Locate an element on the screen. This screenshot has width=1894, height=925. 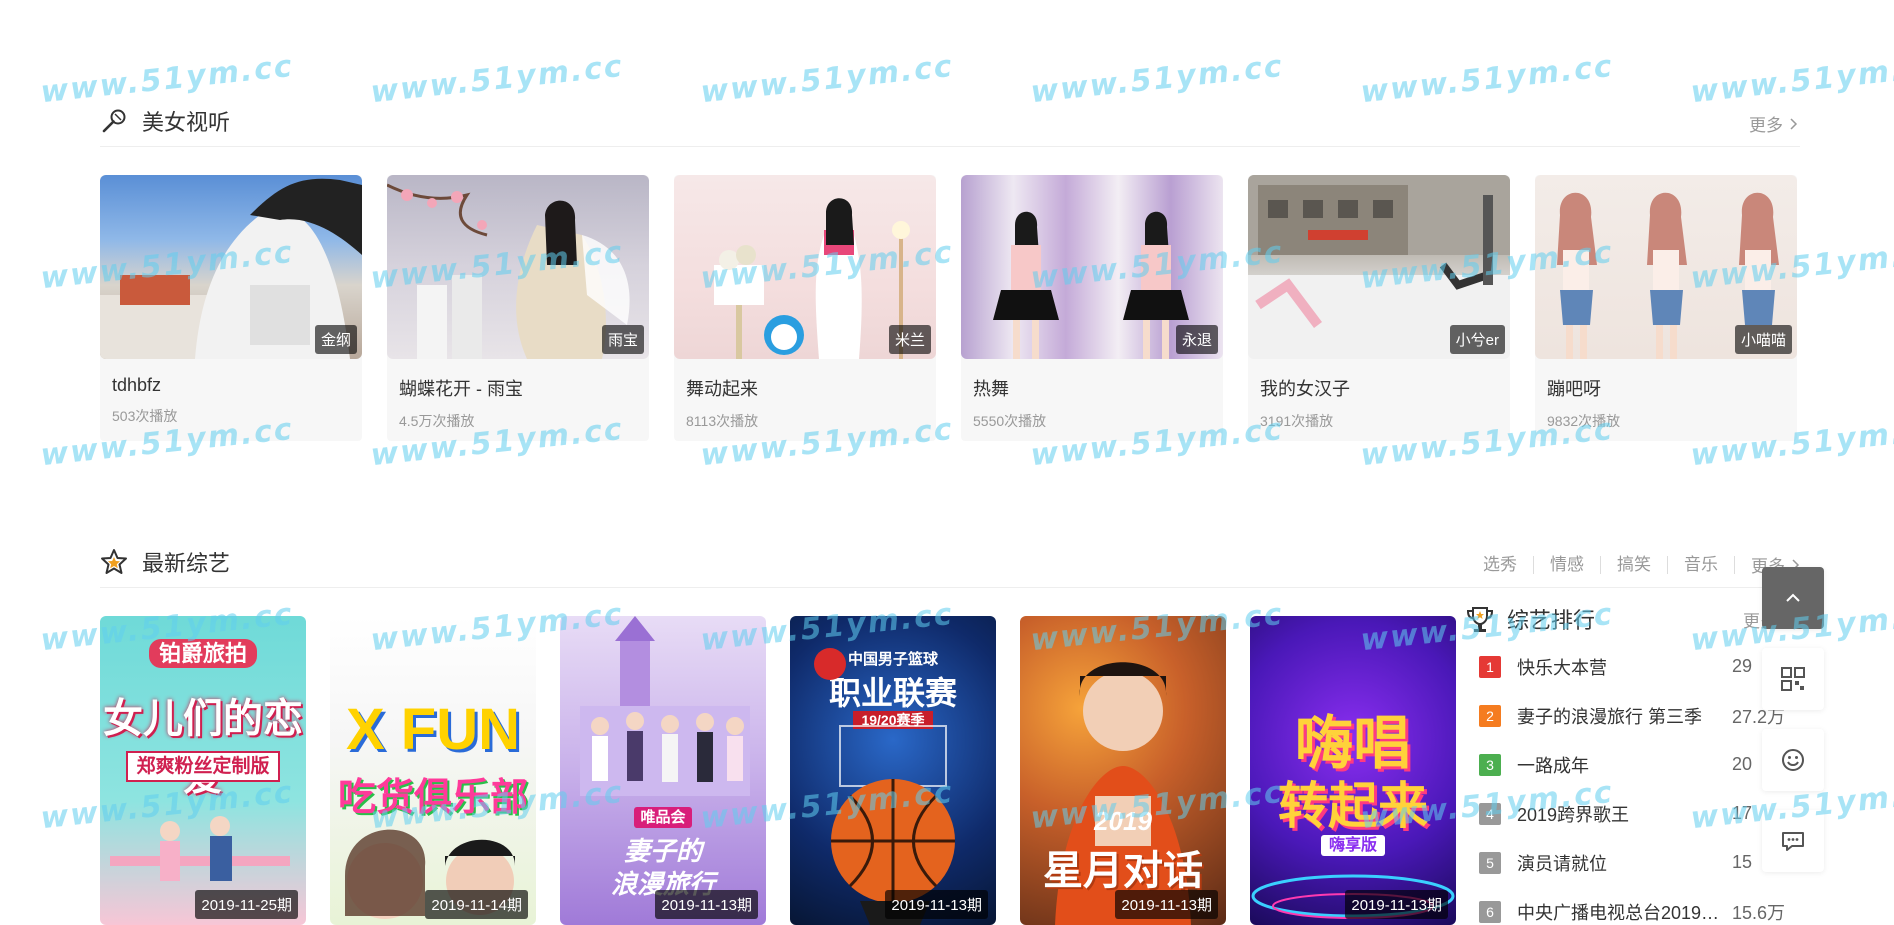
poster-text: 唯品会 is located at coordinates (663, 817).